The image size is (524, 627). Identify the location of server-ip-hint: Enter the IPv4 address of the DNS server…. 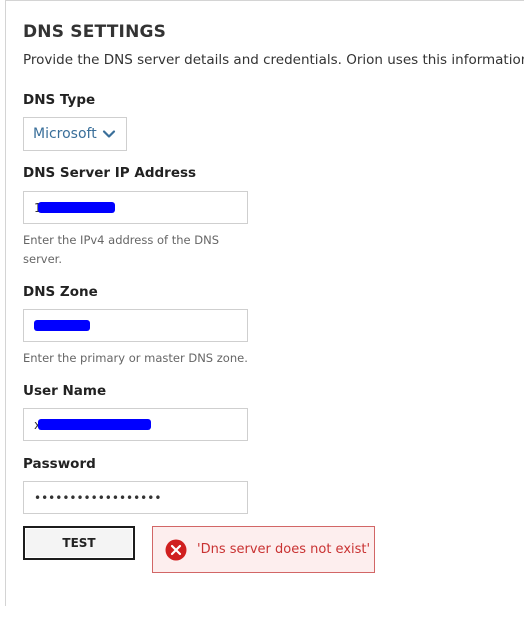
(121, 249).